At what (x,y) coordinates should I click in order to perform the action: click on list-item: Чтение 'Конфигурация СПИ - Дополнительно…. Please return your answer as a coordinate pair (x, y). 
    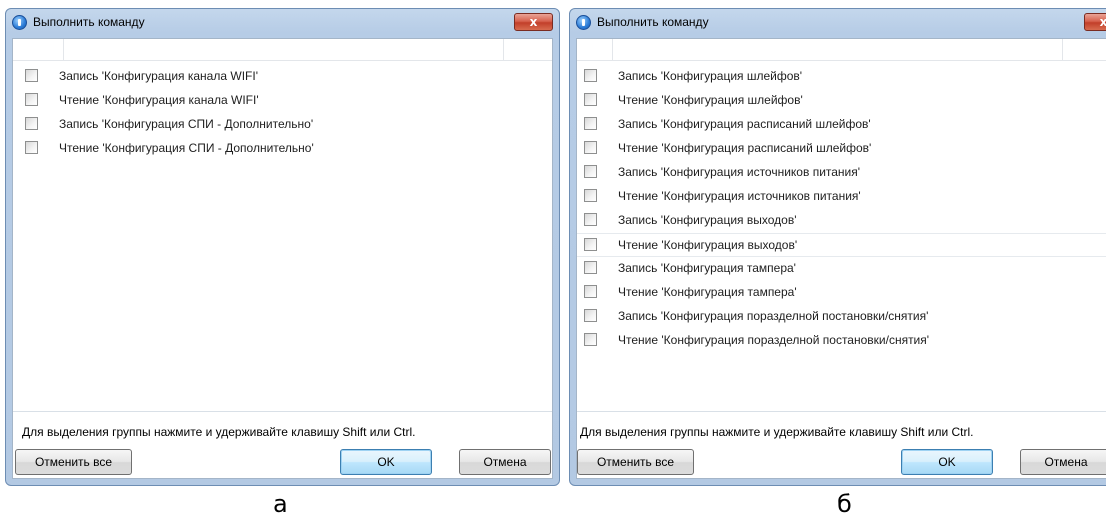
    Looking at the image, I should click on (282, 149).